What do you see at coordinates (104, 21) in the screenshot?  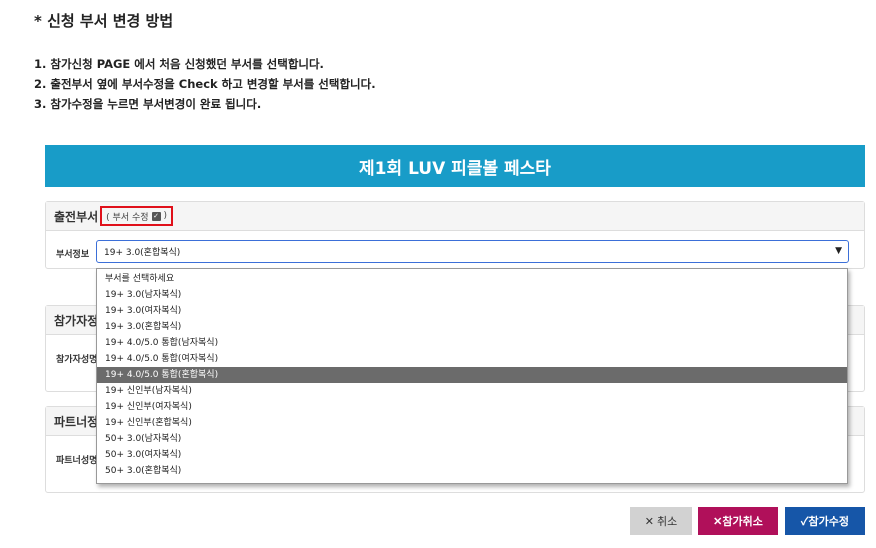 I see `page-heading: * 신청 부서 변경 방법` at bounding box center [104, 21].